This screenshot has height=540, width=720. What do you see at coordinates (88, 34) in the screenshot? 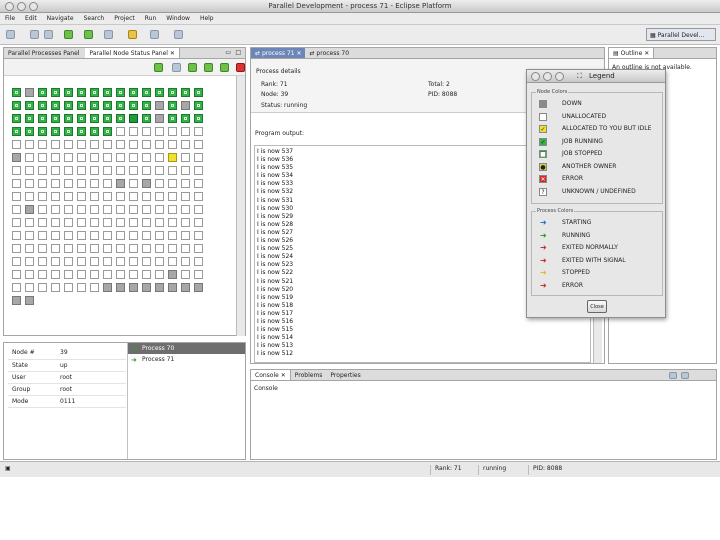
I see `run-icon` at bounding box center [88, 34].